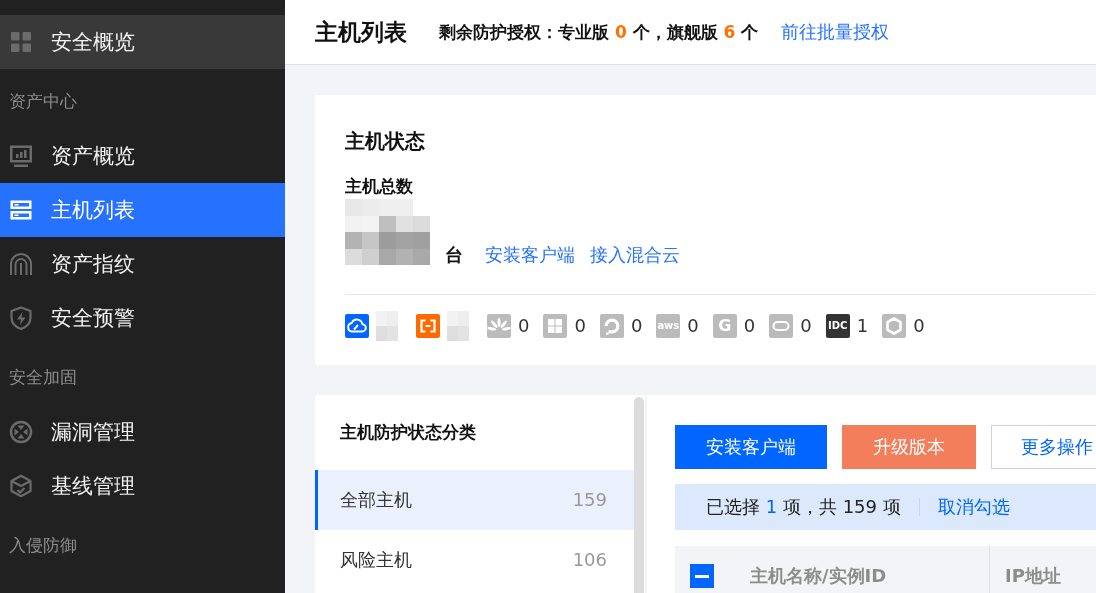 This screenshot has width=1096, height=593. I want to click on unit-text: 台, so click(454, 255).